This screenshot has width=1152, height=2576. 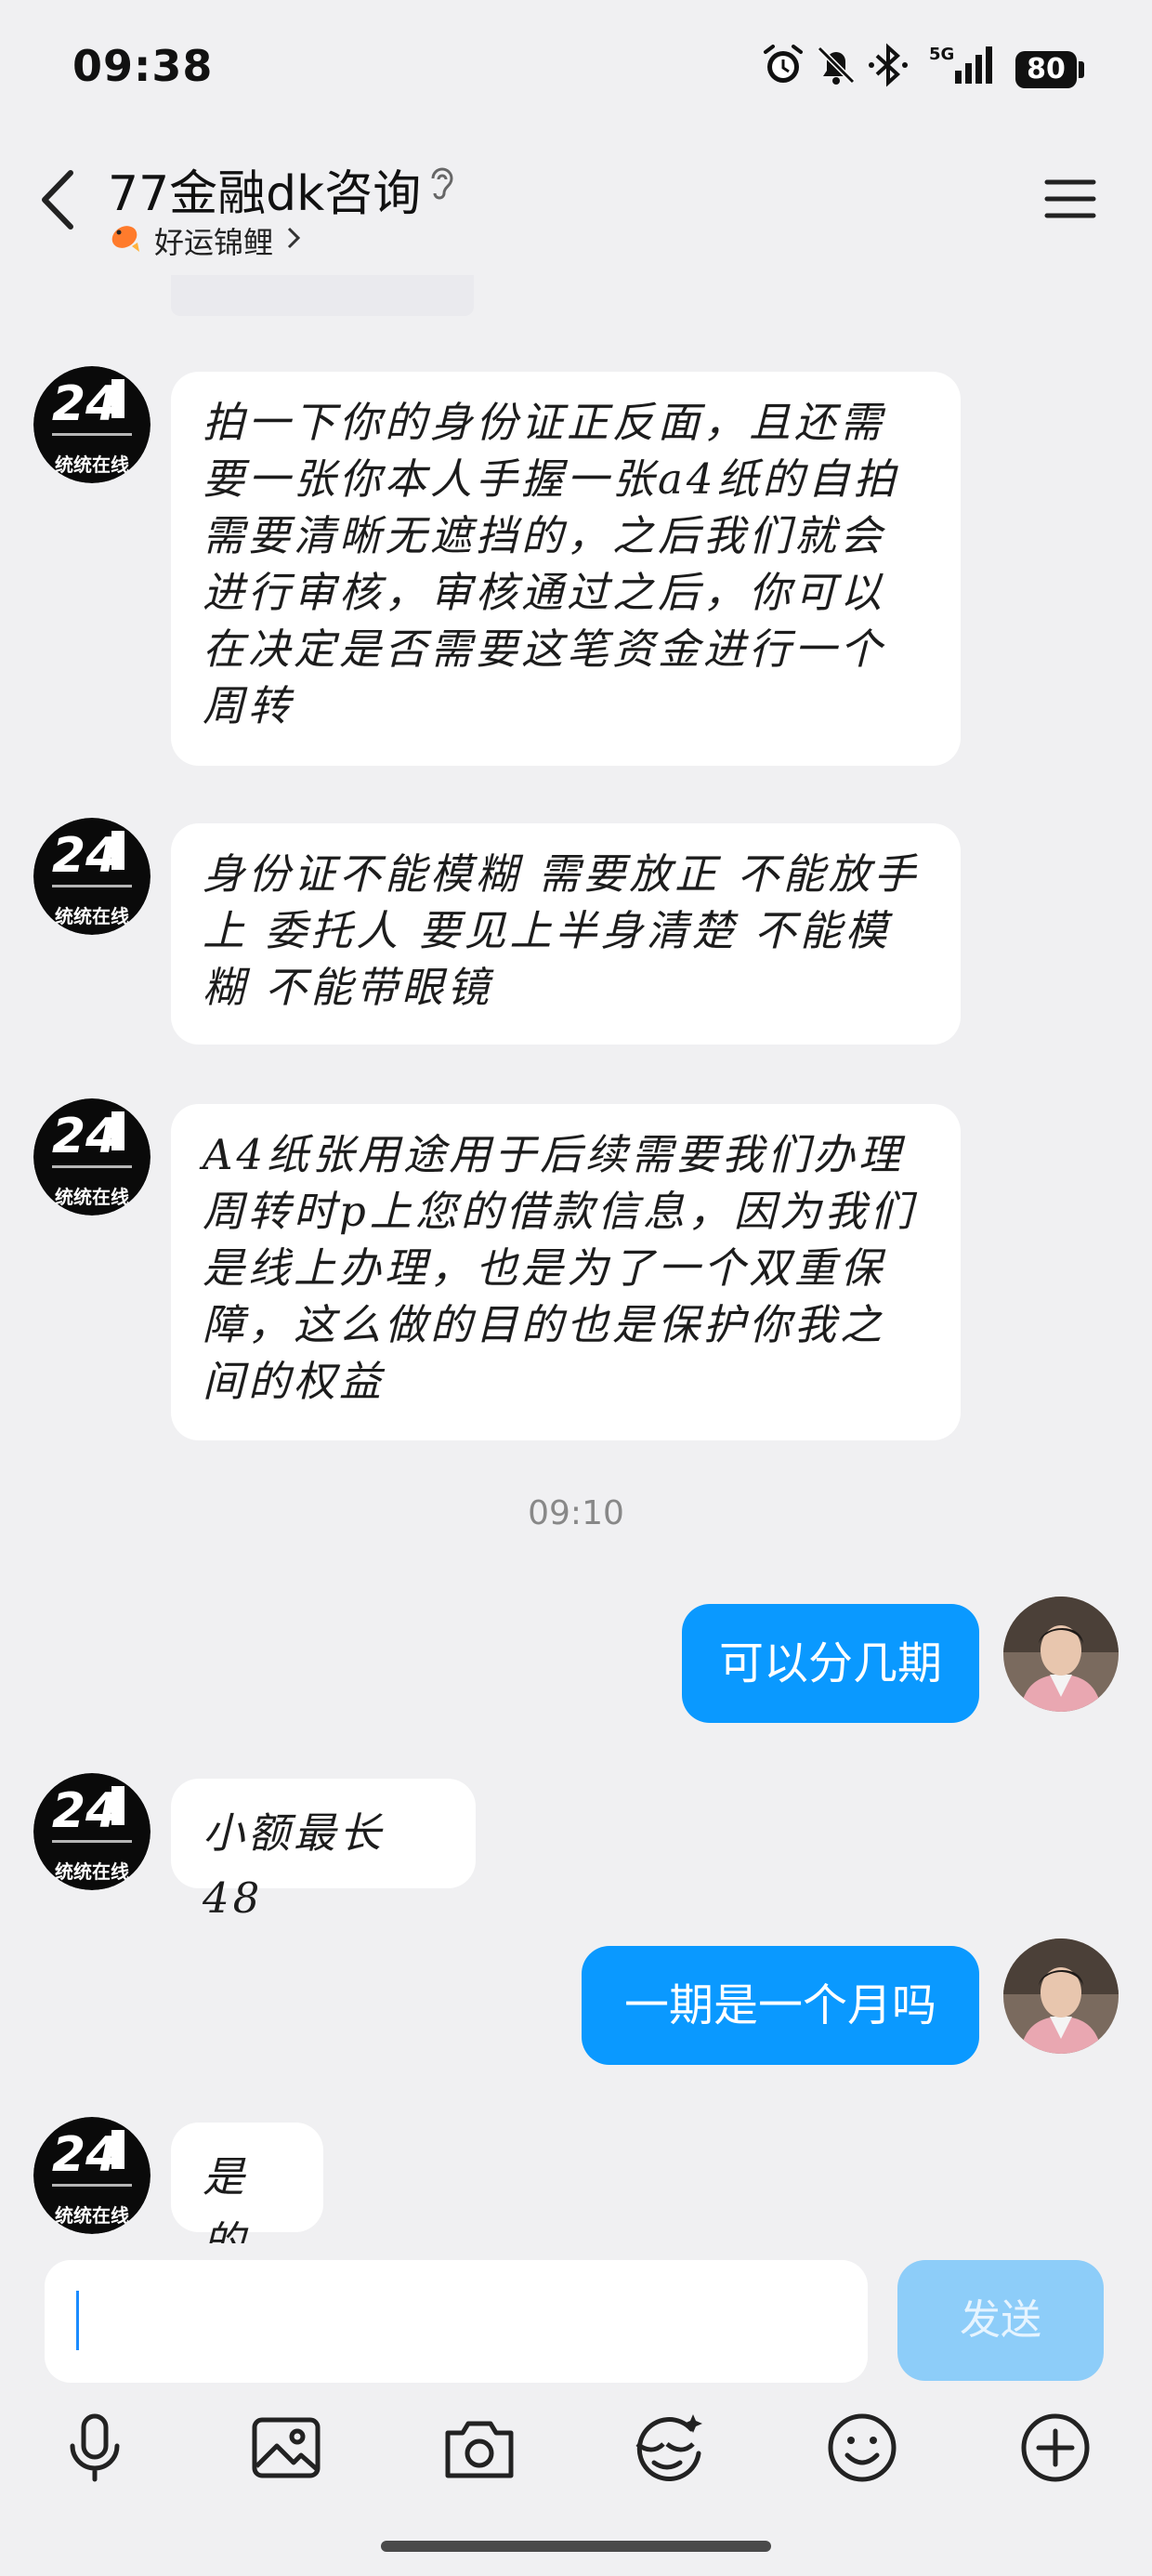 What do you see at coordinates (323, 1851) in the screenshot?
I see `message-bubble-incoming: 小额最长48` at bounding box center [323, 1851].